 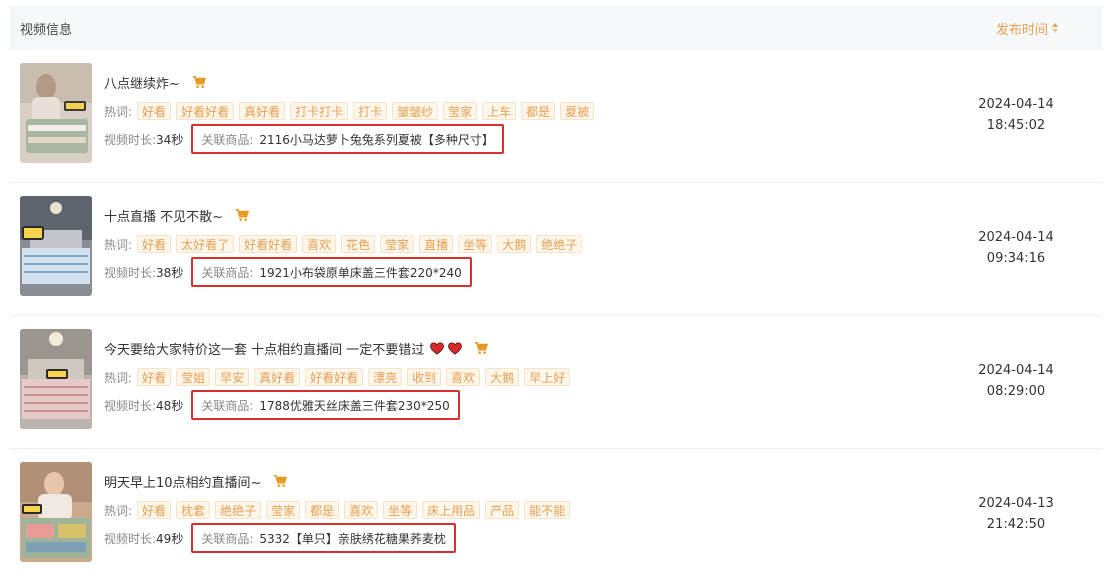 I want to click on hot-word-tag: 花色, so click(x=358, y=244).